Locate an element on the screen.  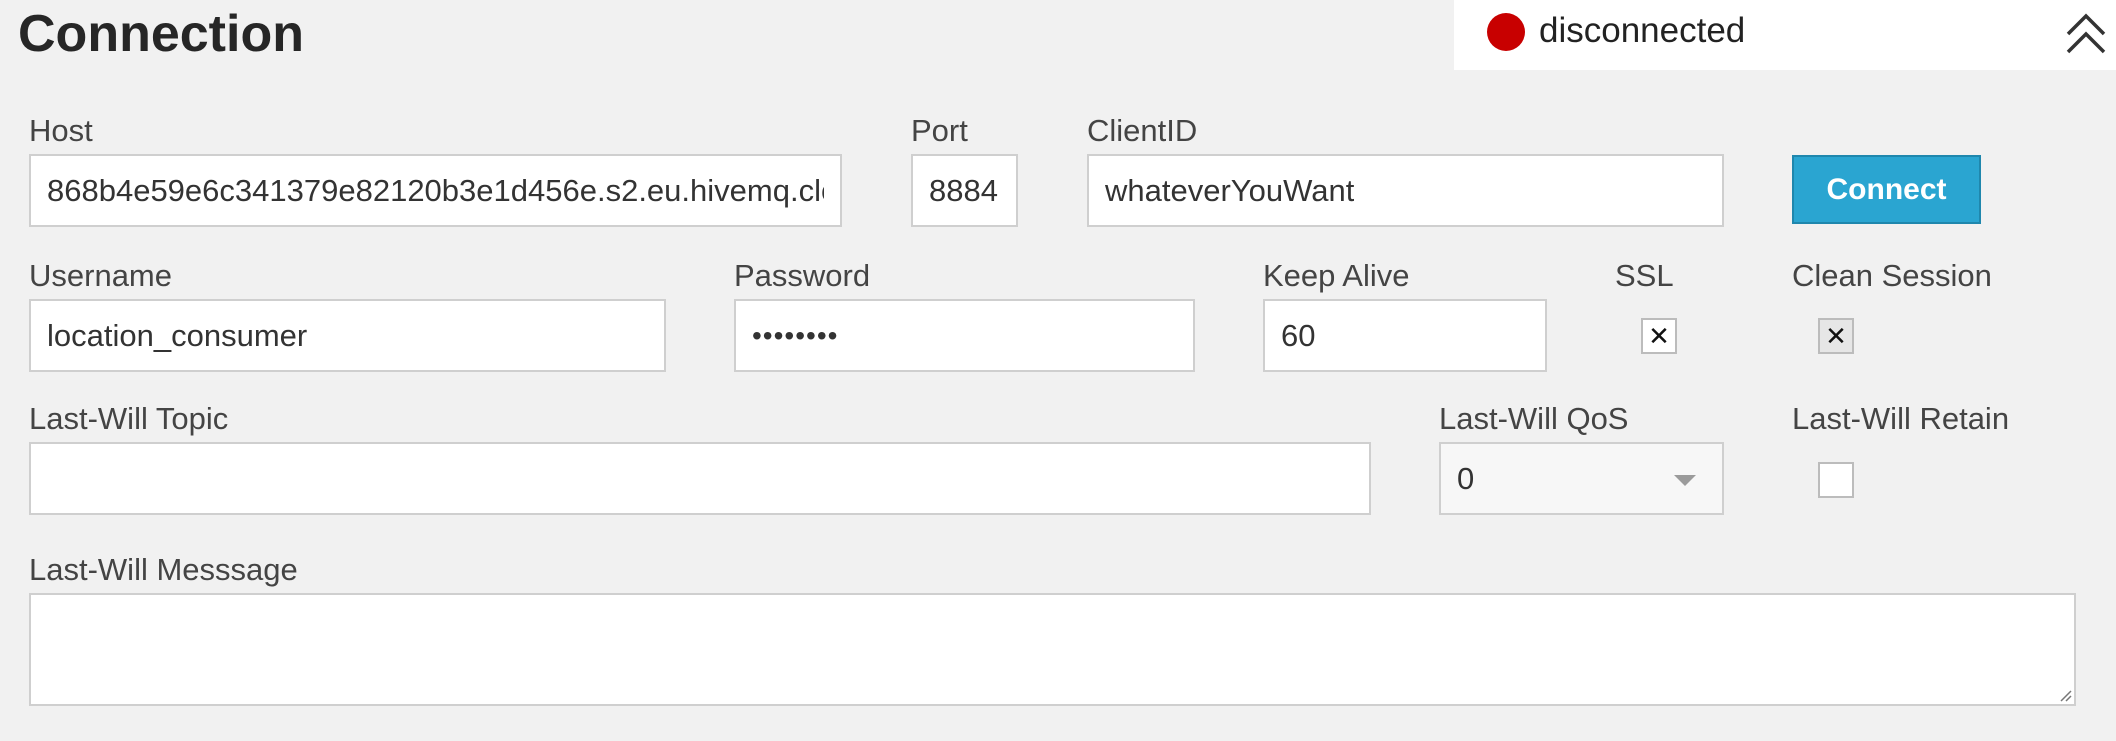
connection-status-panel: disconnected is located at coordinates (1785, 35).